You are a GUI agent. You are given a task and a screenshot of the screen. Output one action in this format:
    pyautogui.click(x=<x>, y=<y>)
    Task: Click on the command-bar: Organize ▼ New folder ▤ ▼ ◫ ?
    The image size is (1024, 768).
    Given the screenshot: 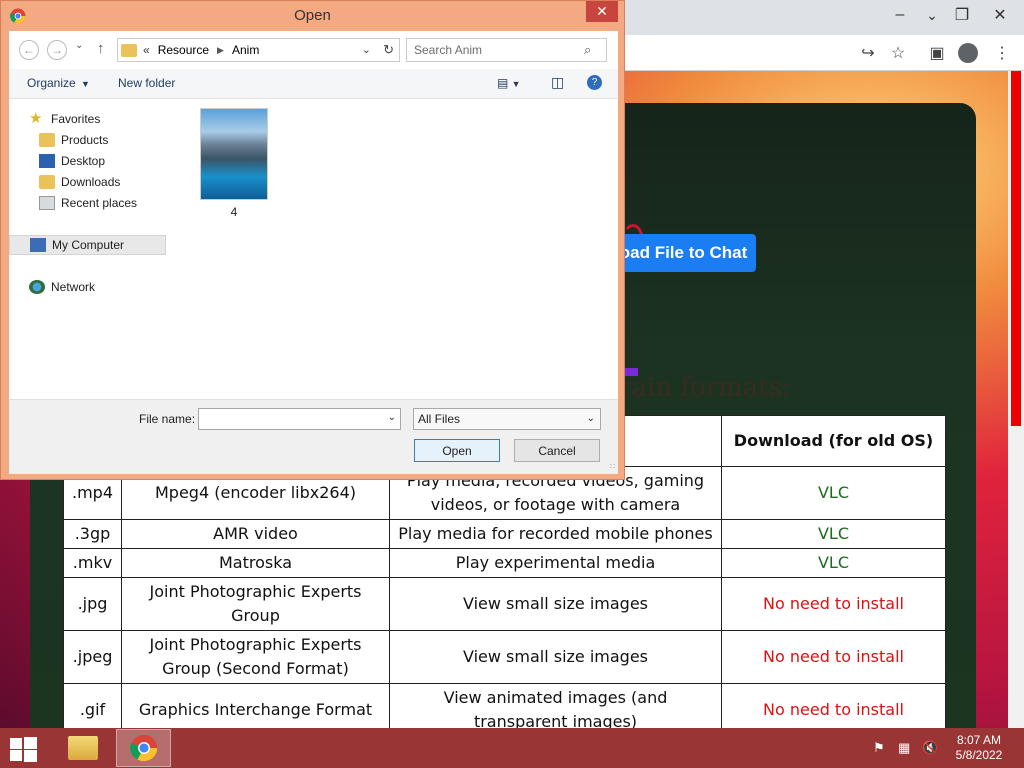 What is the action you would take?
    pyautogui.click(x=313, y=84)
    